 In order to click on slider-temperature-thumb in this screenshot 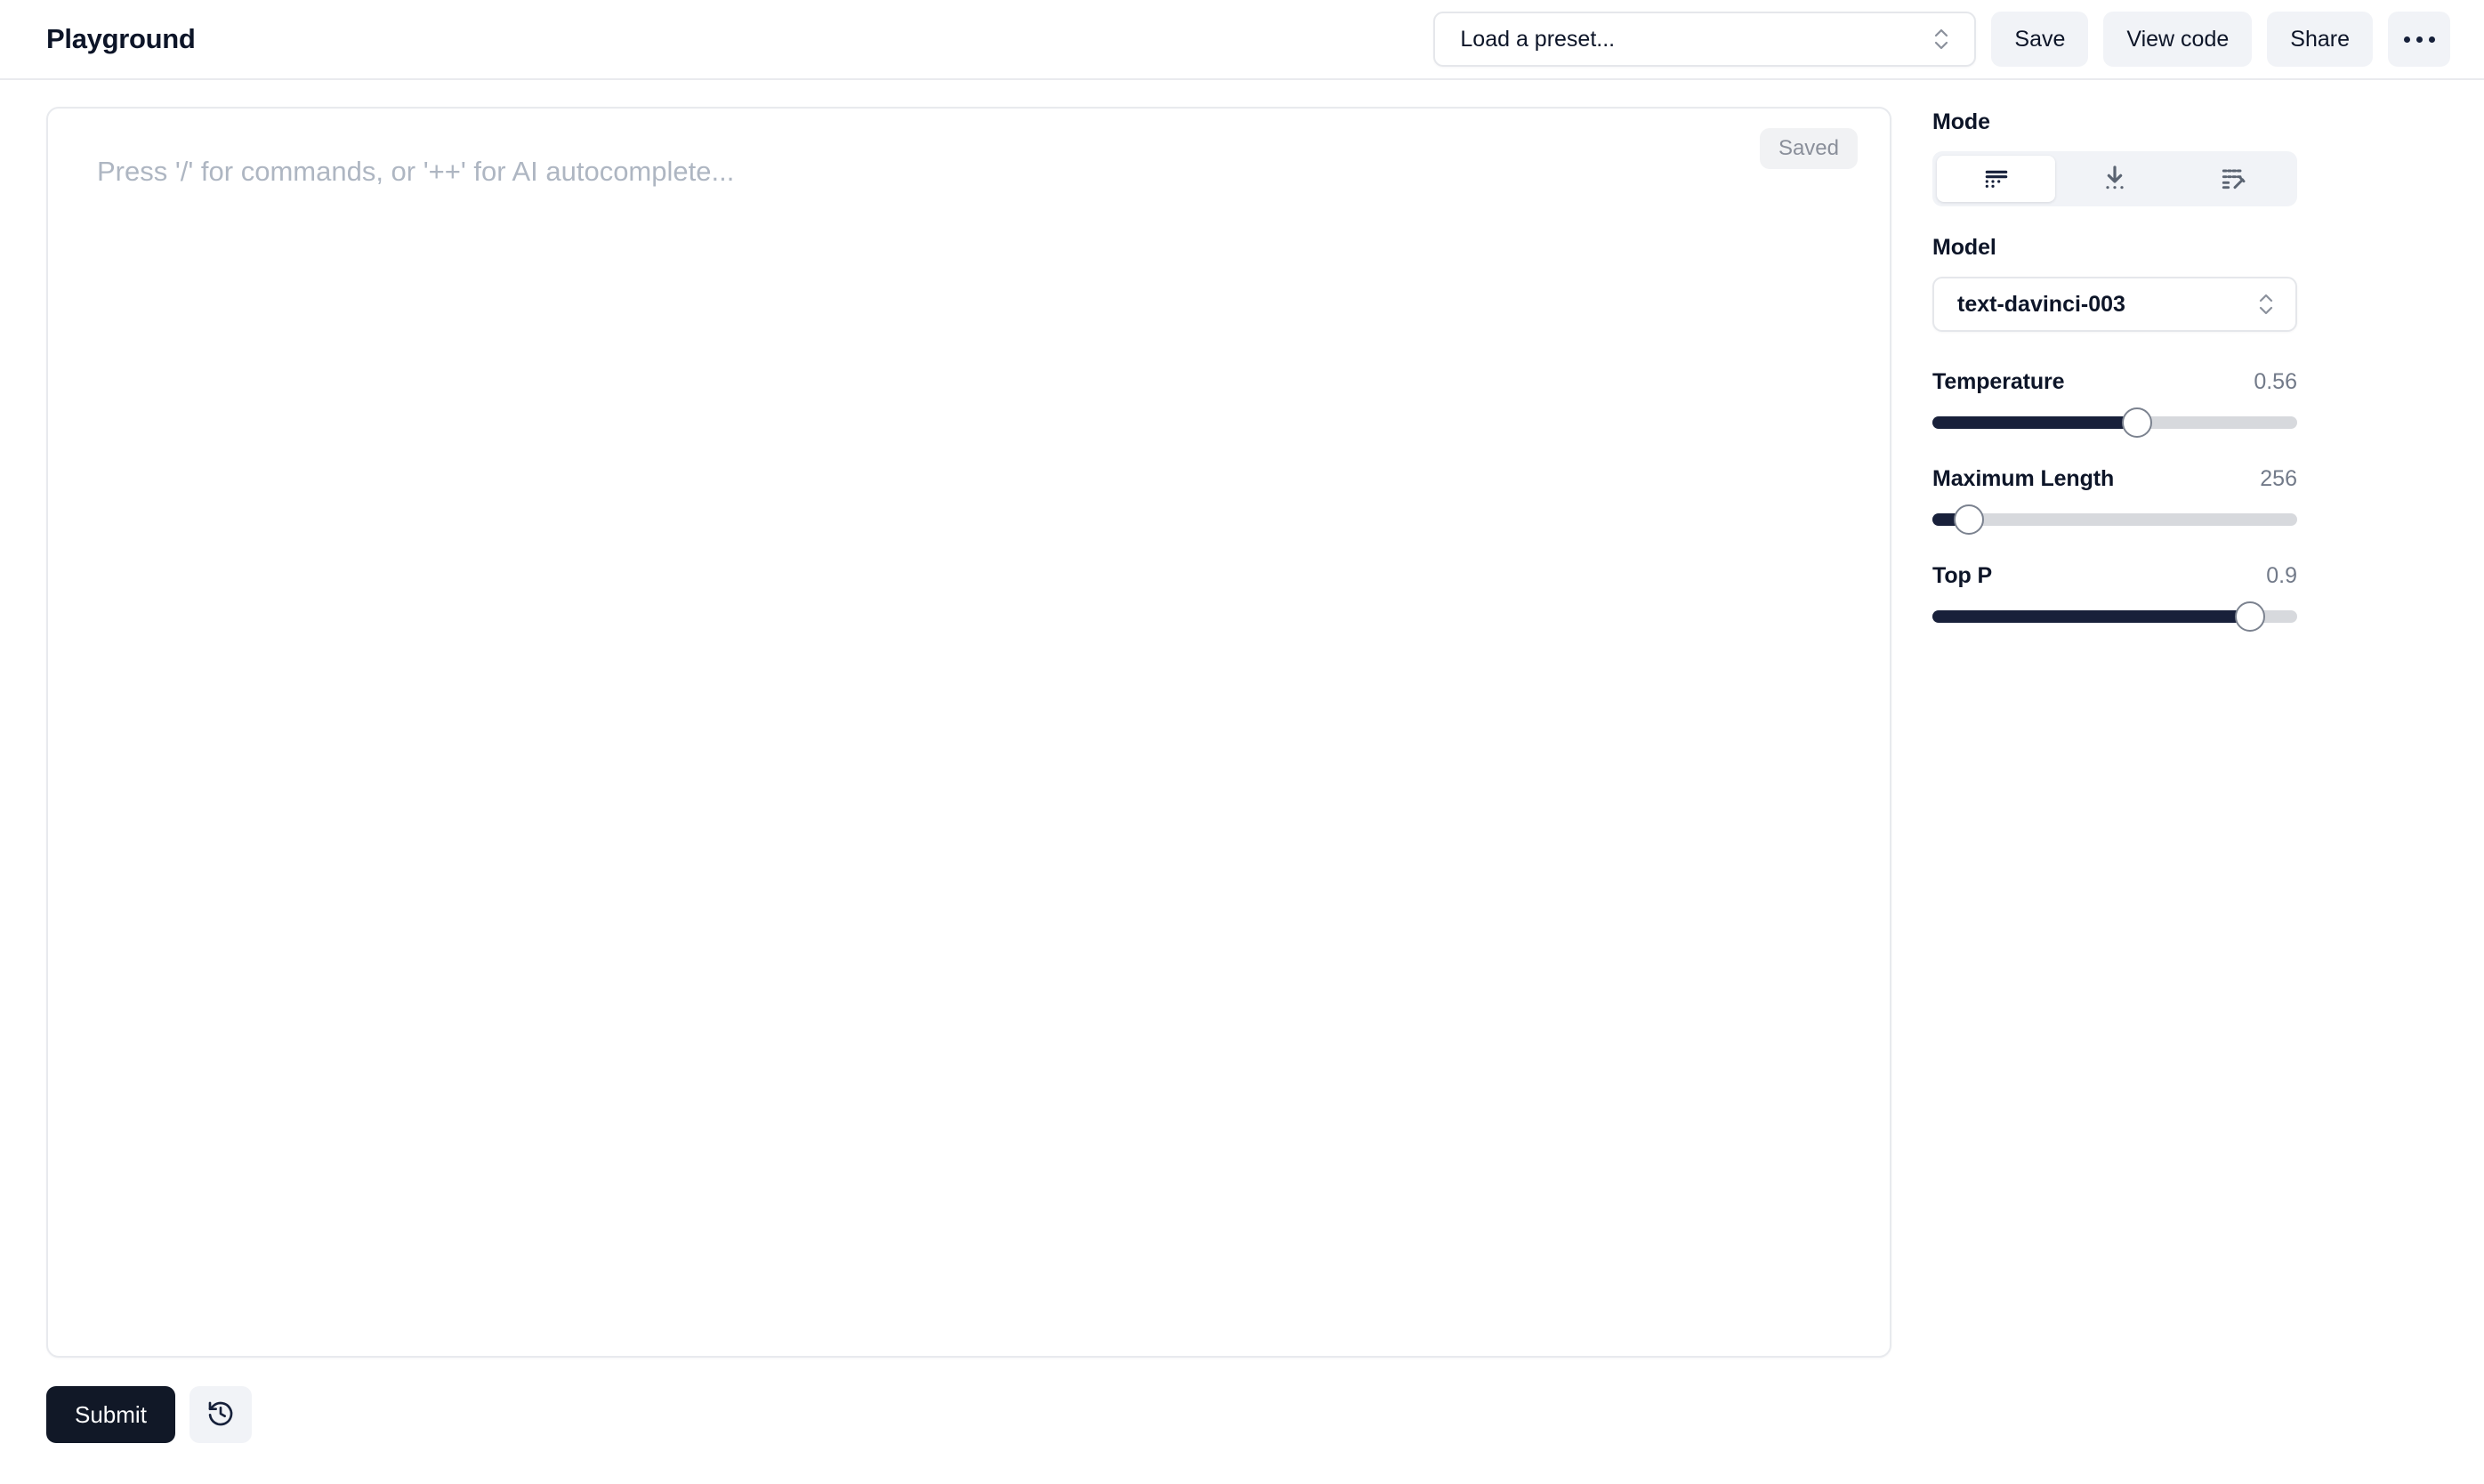, I will do `click(2136, 422)`.